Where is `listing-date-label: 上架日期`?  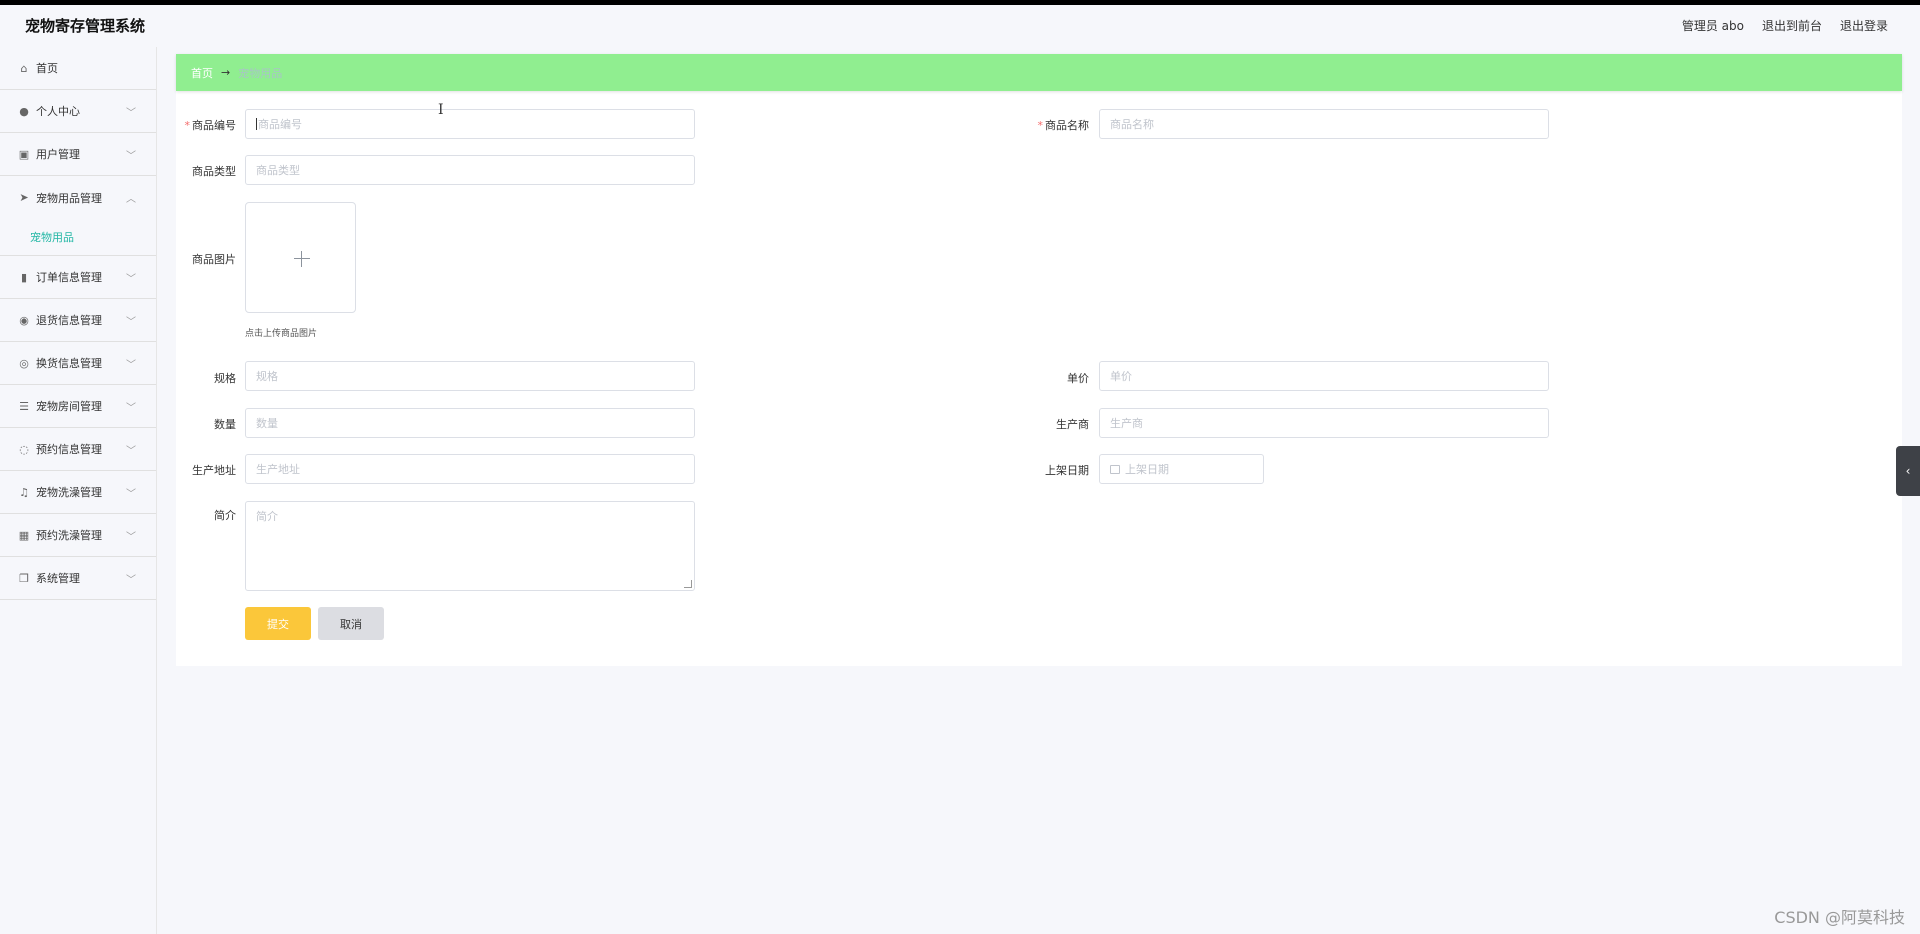
listing-date-label: 上架日期 is located at coordinates (1067, 470).